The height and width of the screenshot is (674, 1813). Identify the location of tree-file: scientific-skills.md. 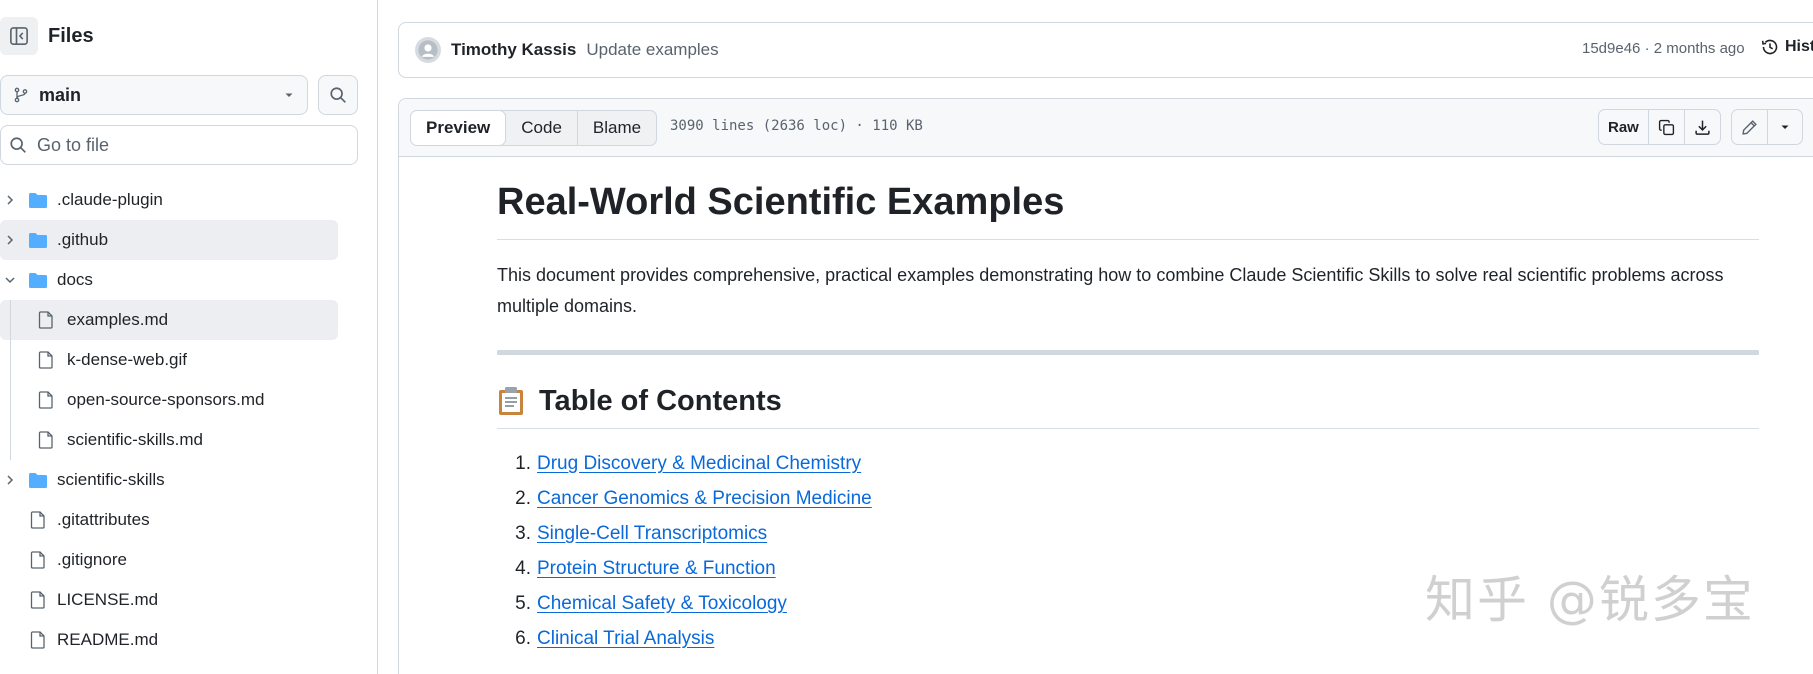
(189, 440).